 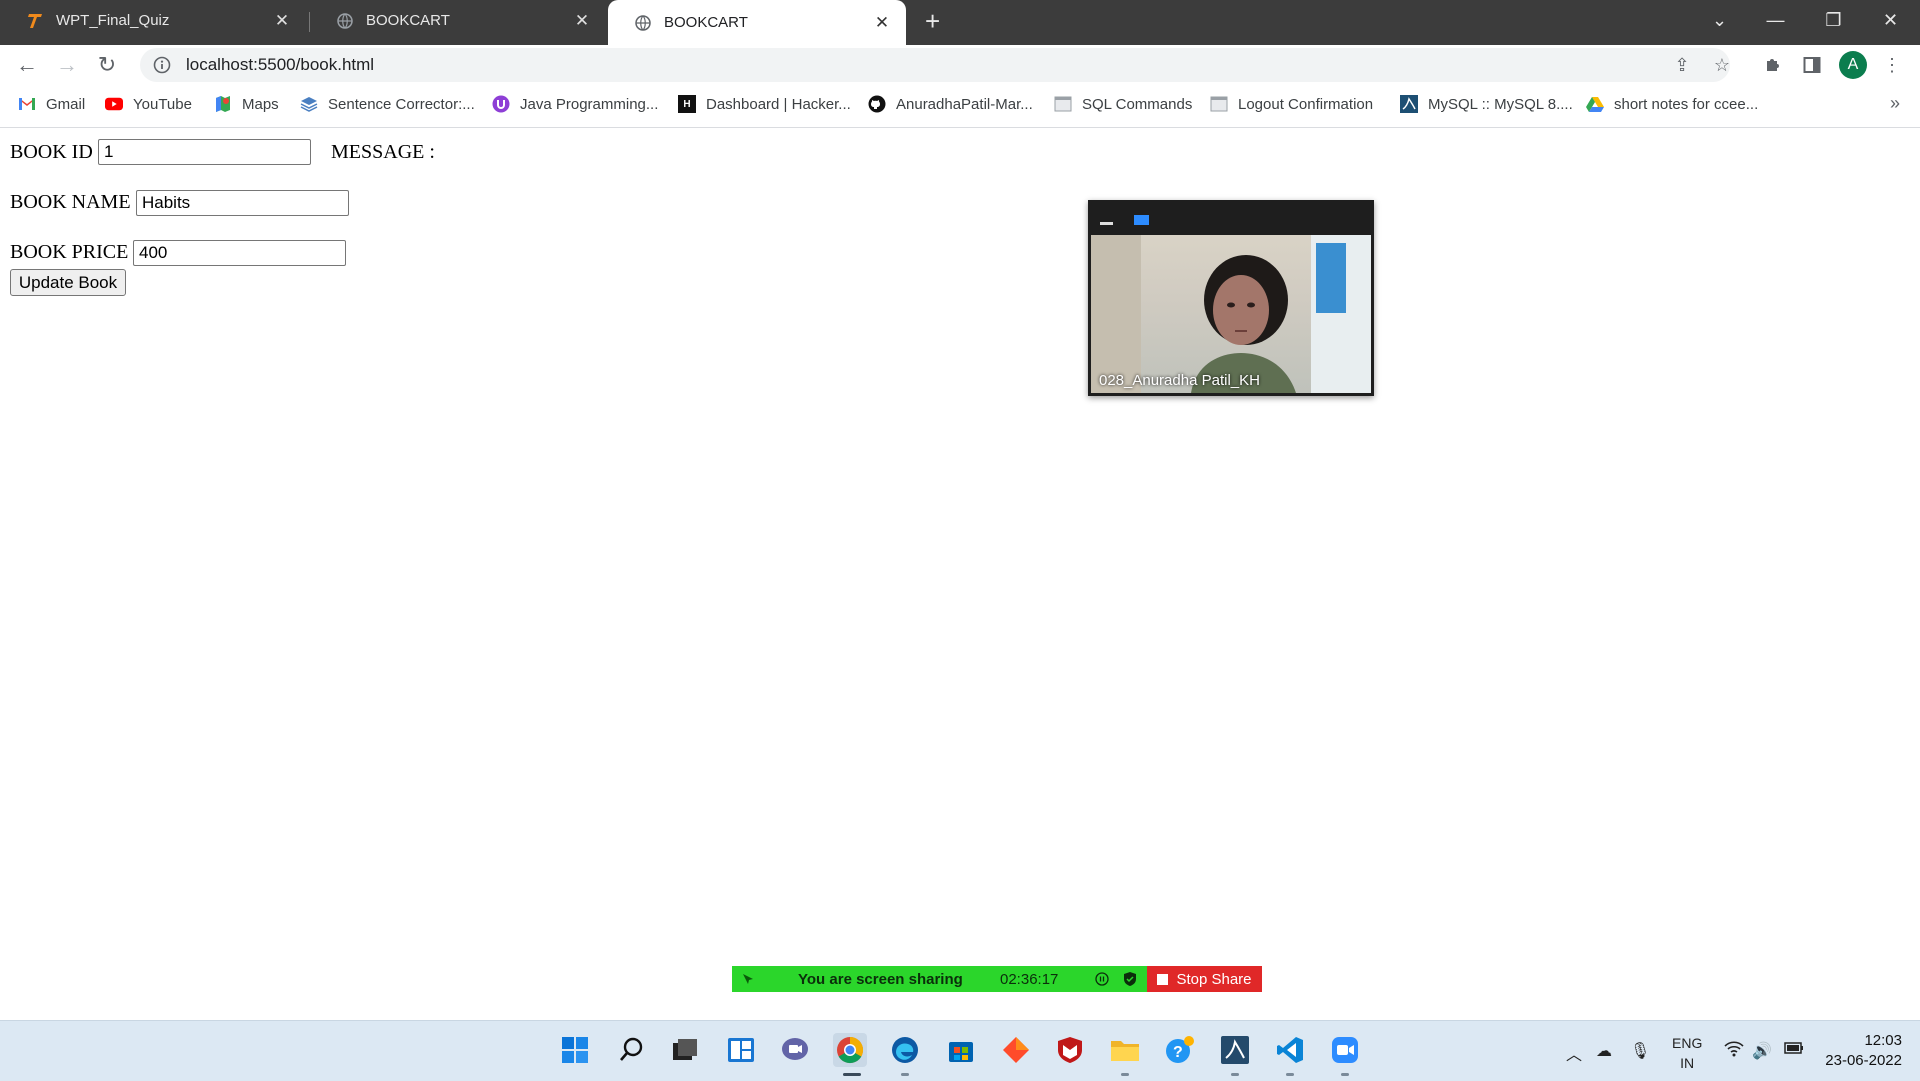 What do you see at coordinates (1775, 20) in the screenshot?
I see `minimize-window-icon: —` at bounding box center [1775, 20].